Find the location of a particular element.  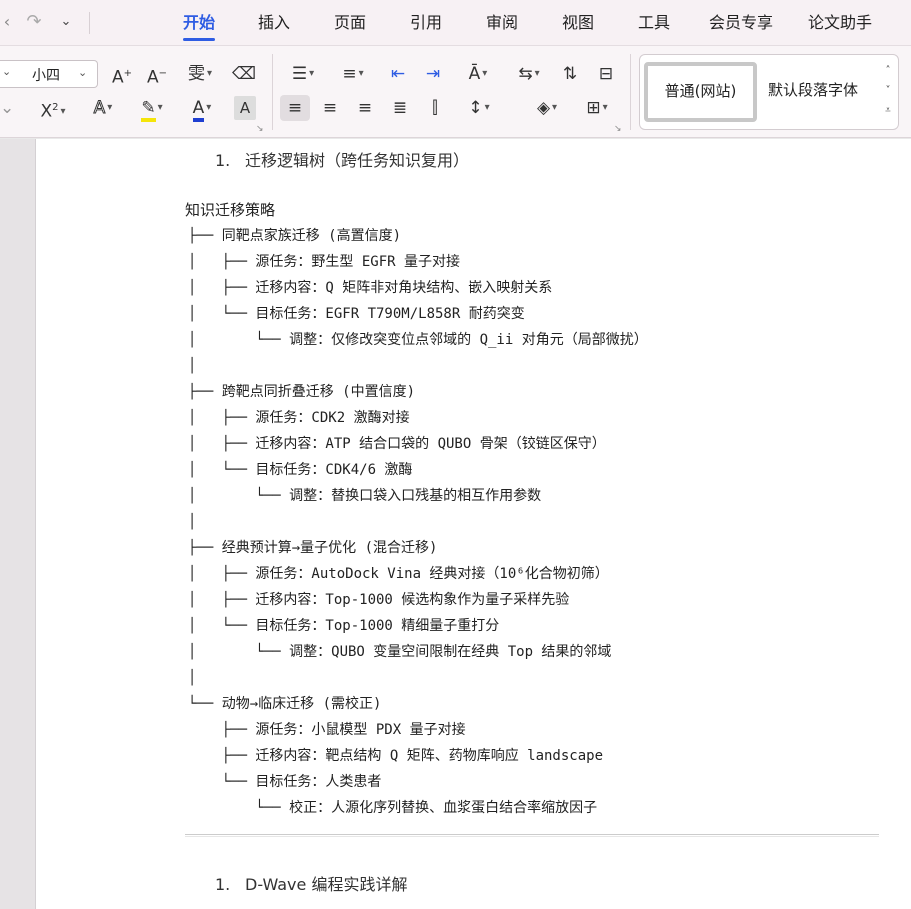

text-effect-icon: A ▾ is located at coordinates (103, 108).